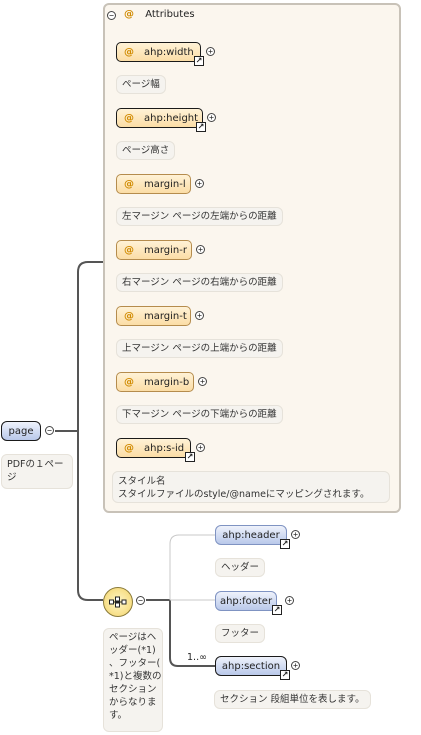  Describe the element at coordinates (292, 699) in the screenshot. I see `element-description: セクション 段組単位を表します。` at that location.